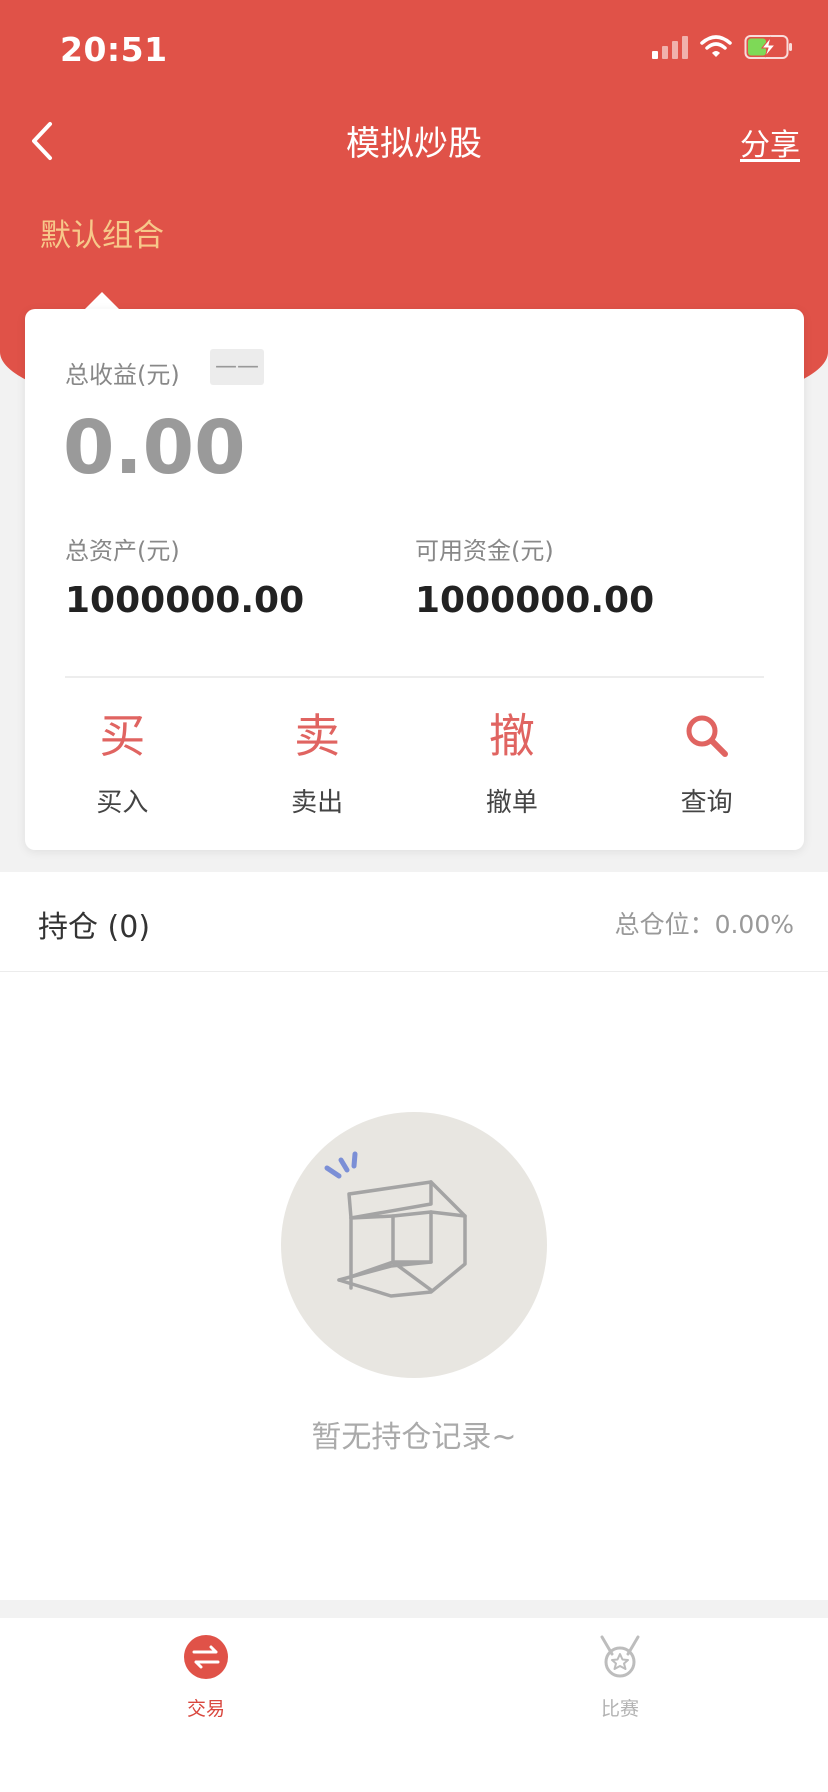  I want to click on query-label: 查询, so click(706, 803).